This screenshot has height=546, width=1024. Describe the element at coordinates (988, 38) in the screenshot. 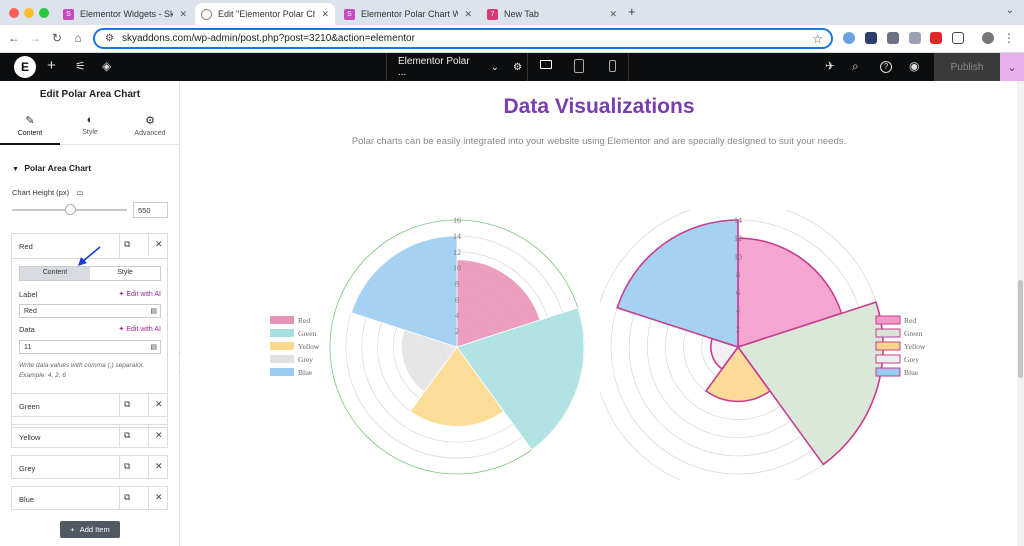

I see `profile-avatar` at that location.